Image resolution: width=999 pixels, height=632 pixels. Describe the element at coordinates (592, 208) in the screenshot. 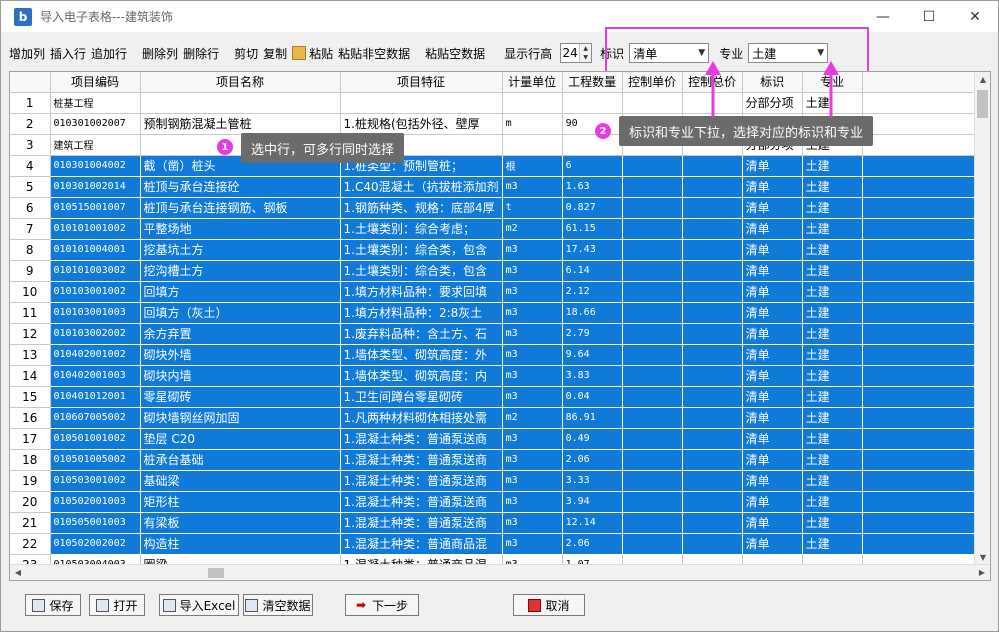

I see `cell-quantity: 0.827` at that location.